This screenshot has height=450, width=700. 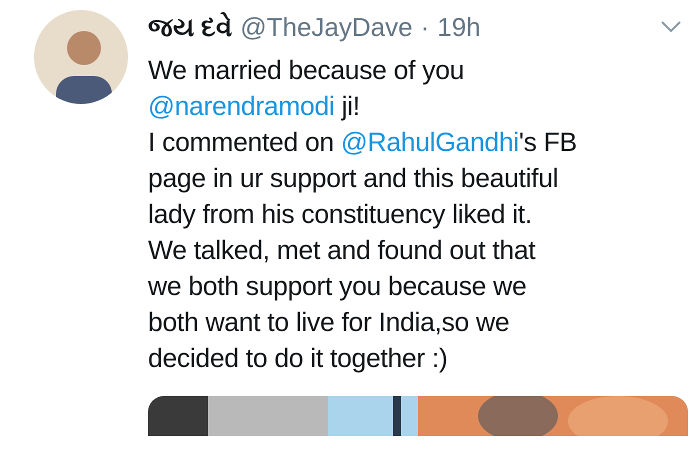 What do you see at coordinates (429, 142) in the screenshot?
I see `mention-link: @RahulGandhi` at bounding box center [429, 142].